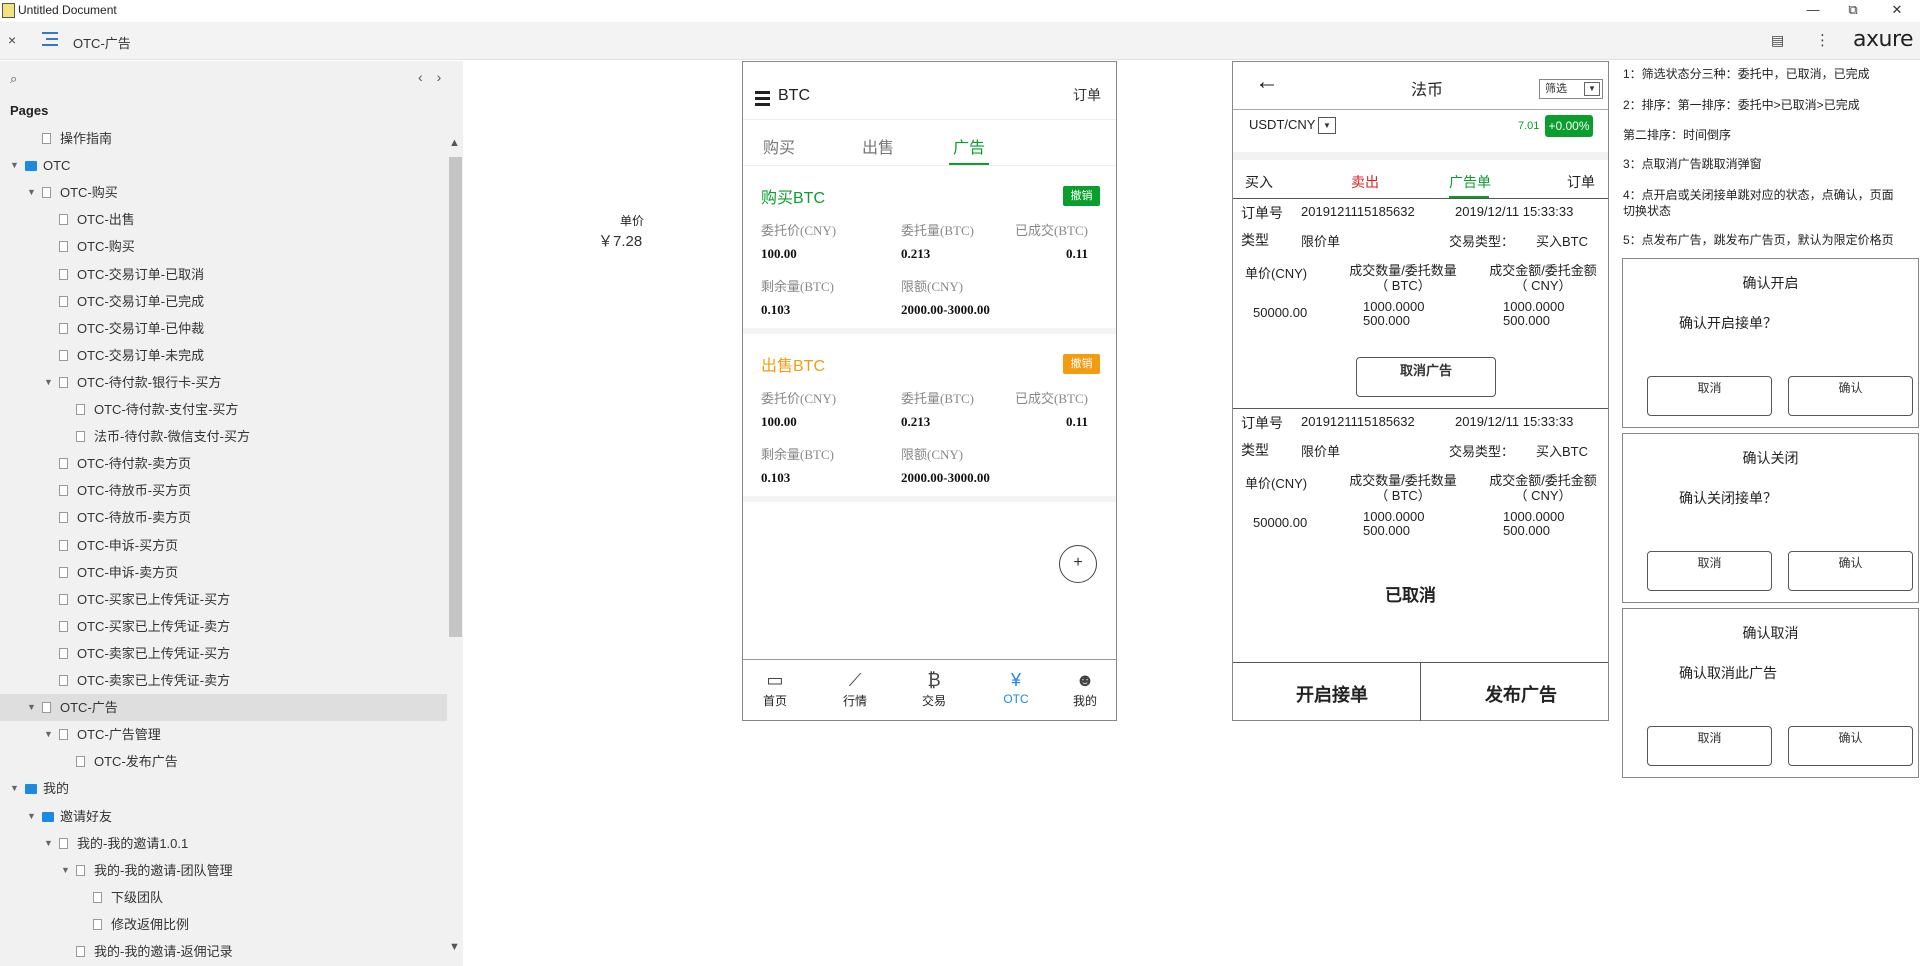 The height and width of the screenshot is (966, 1920). I want to click on publish-ad-button: 发布广告, so click(1521, 694).